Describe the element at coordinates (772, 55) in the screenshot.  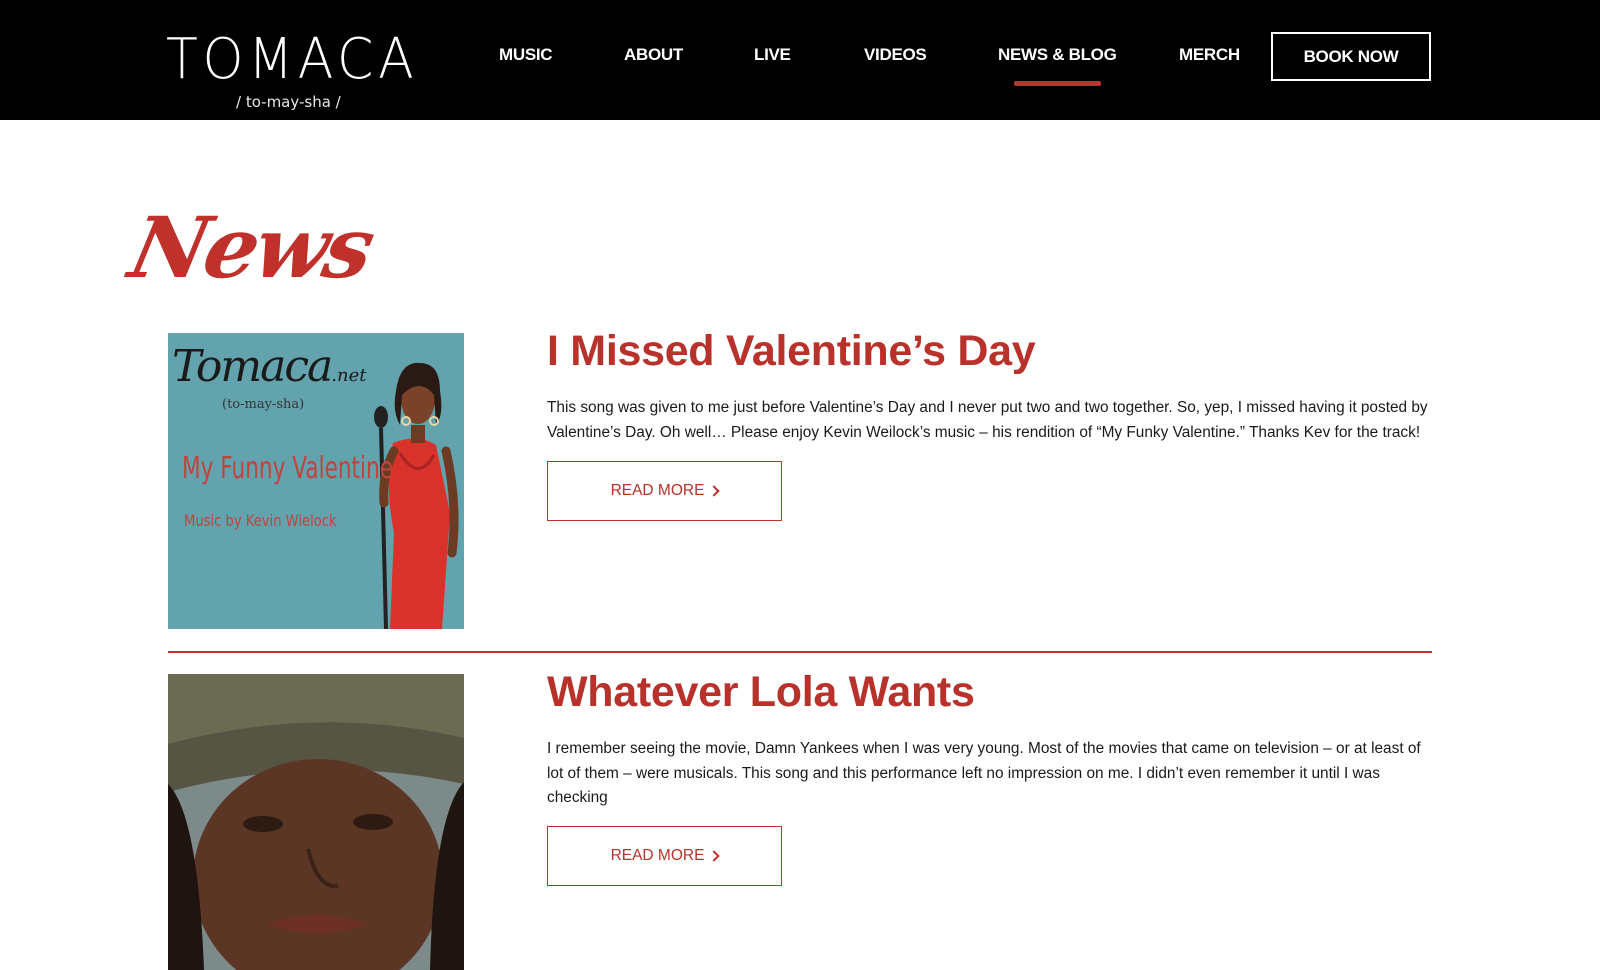
I see `nav-item-live: LIVE` at that location.